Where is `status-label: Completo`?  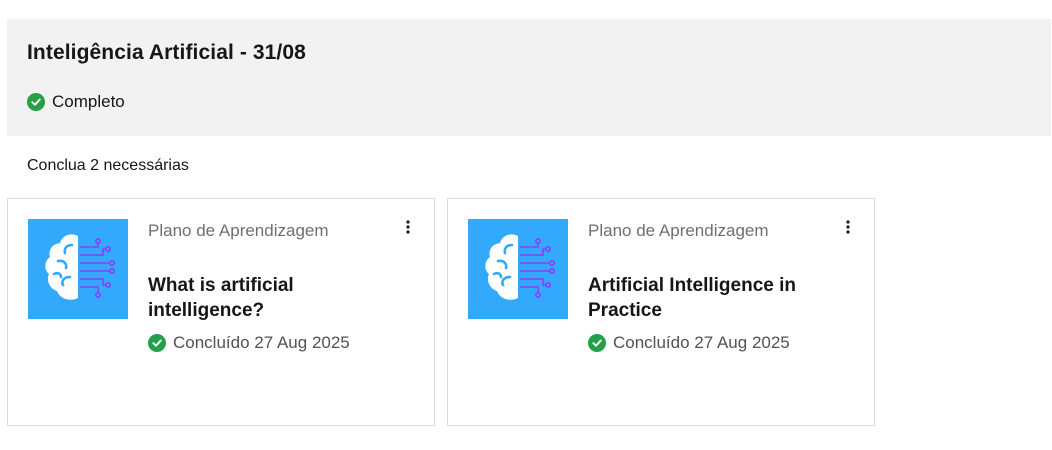
status-label: Completo is located at coordinates (88, 101).